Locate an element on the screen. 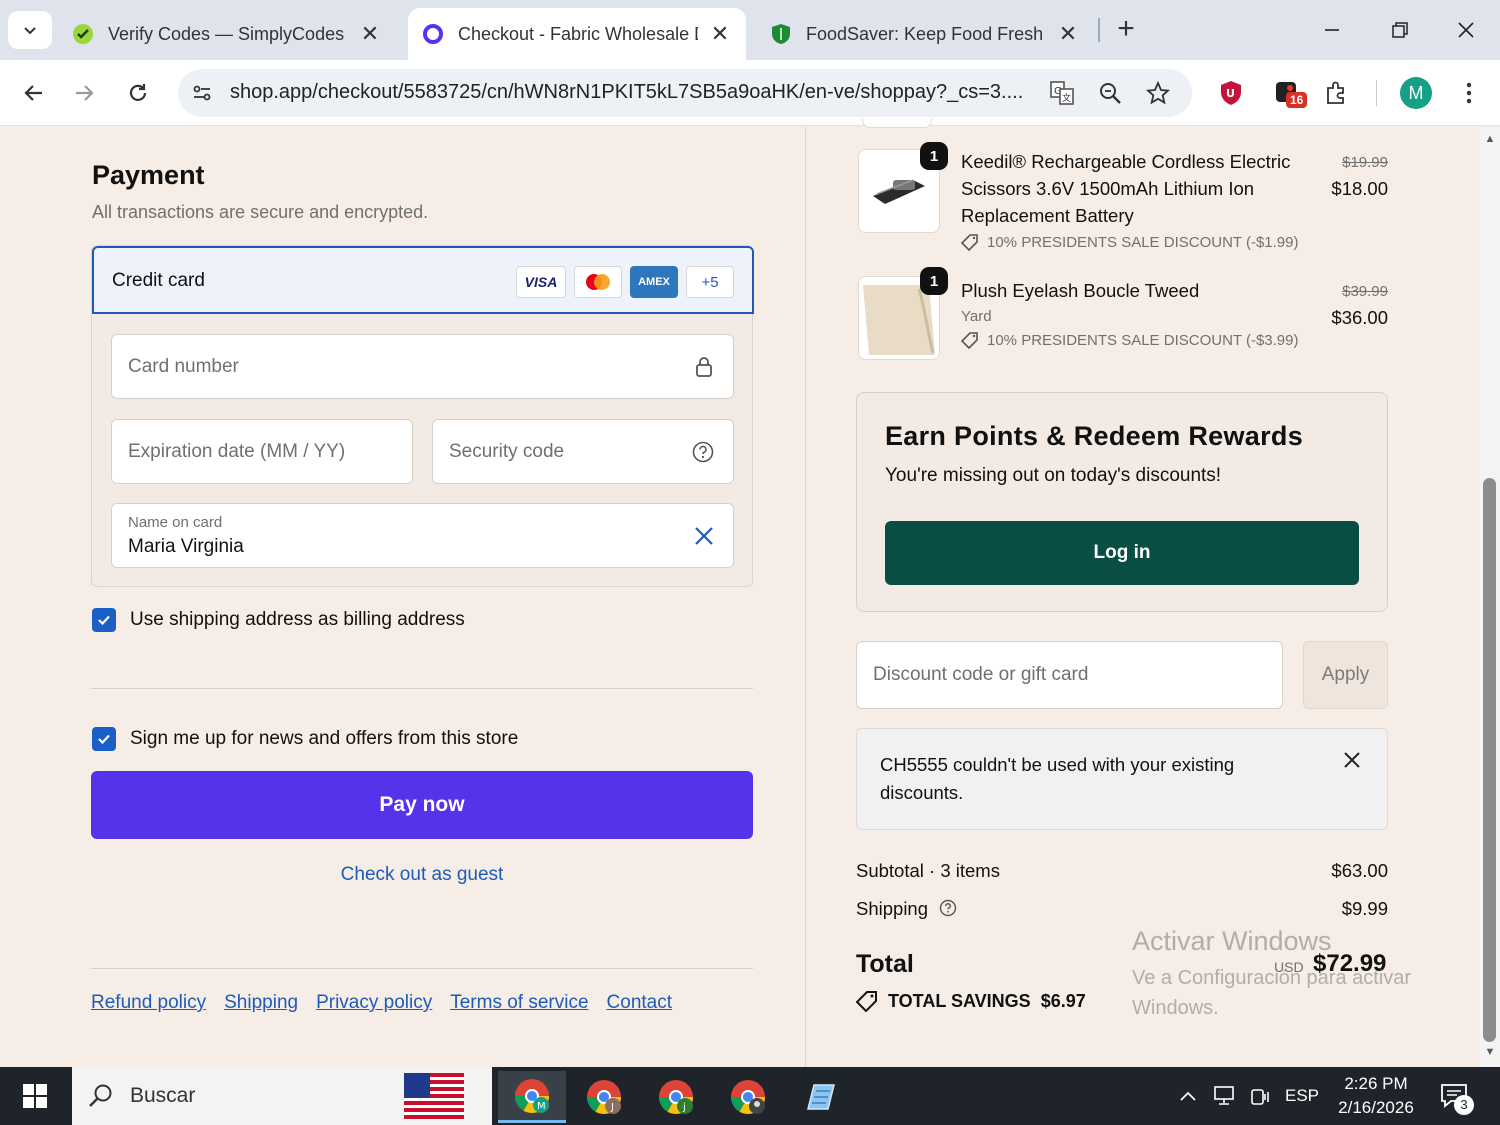 Image resolution: width=1500 pixels, height=1125 pixels. scrollbar-thumb is located at coordinates (1489, 760).